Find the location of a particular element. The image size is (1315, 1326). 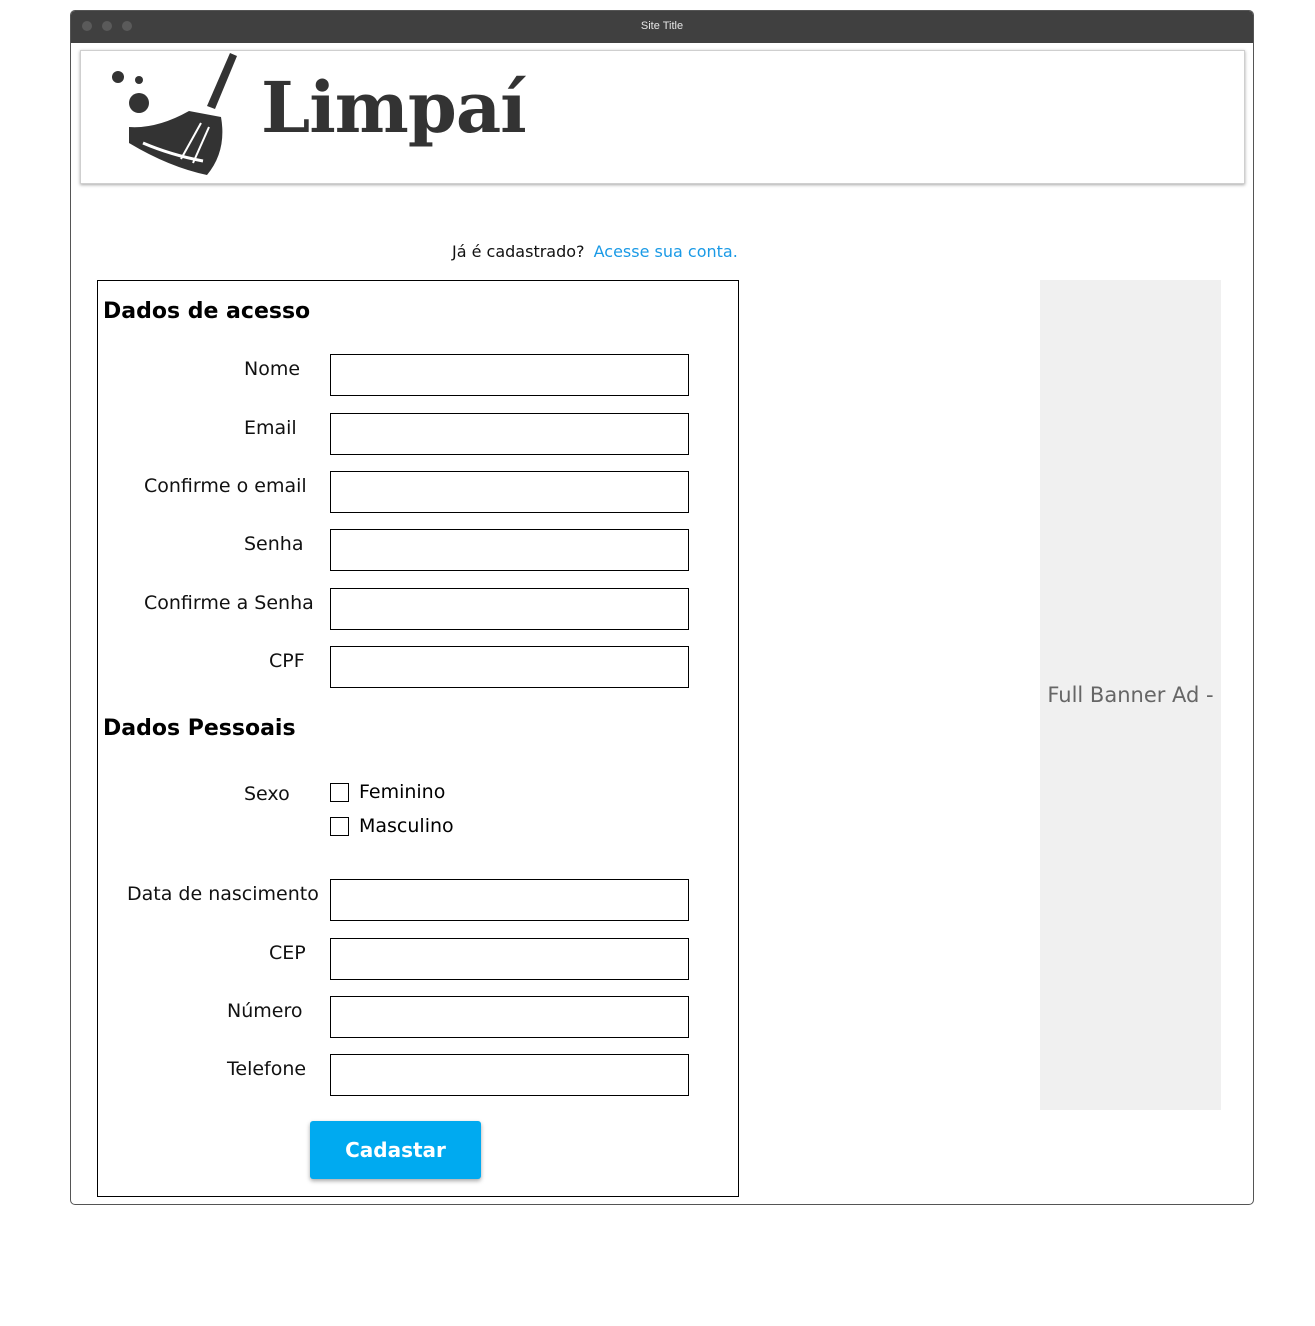

cpf-label: CPF is located at coordinates (287, 661).